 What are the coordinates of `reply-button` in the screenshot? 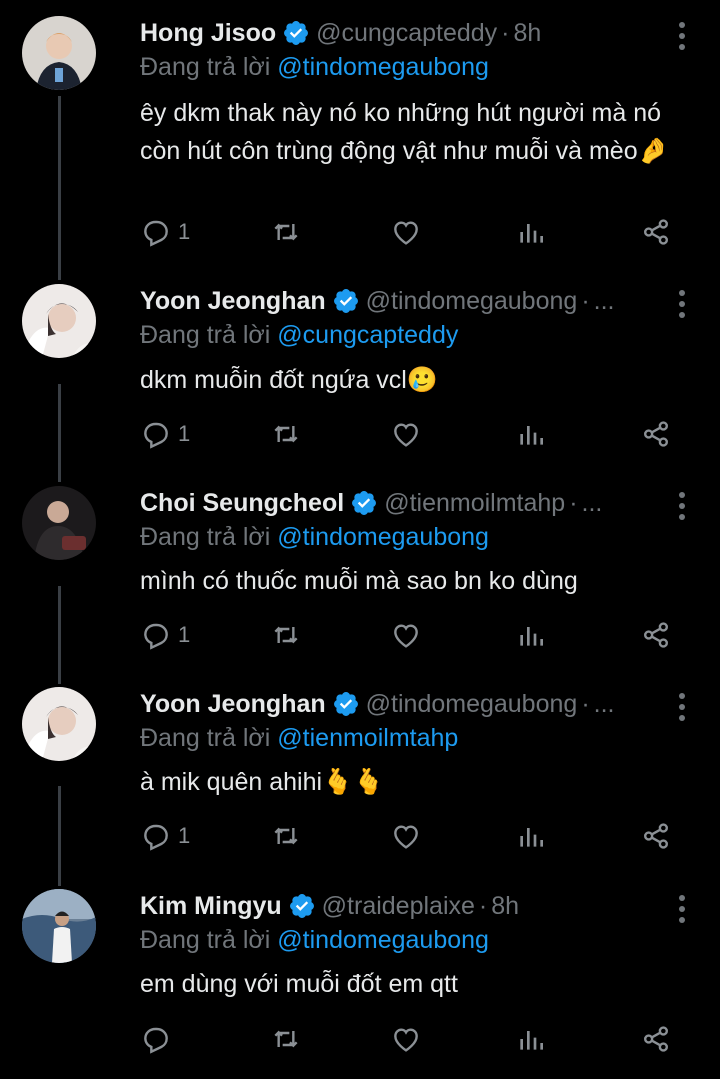 It's located at (159, 1039).